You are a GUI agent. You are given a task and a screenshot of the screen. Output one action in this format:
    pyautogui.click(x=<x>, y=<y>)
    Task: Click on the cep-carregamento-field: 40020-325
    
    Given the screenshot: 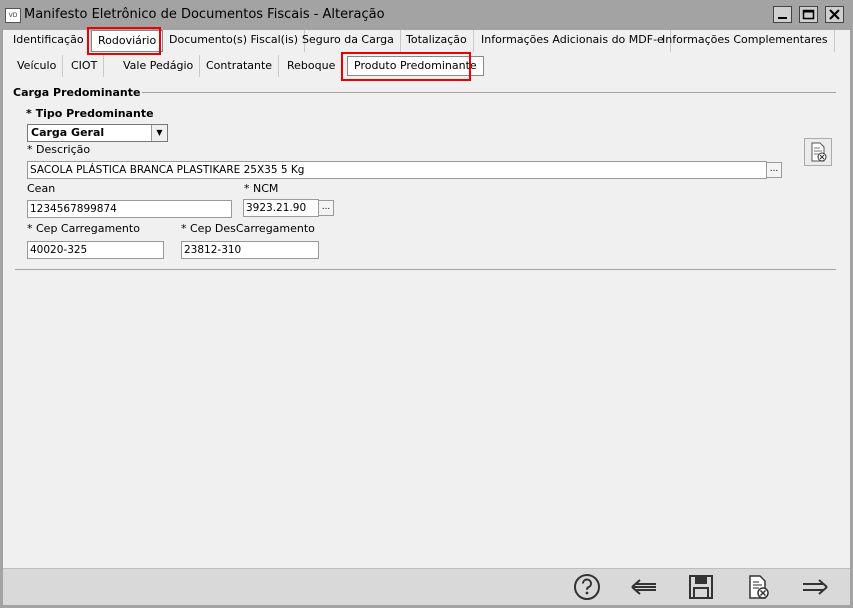 What is the action you would take?
    pyautogui.click(x=95, y=250)
    